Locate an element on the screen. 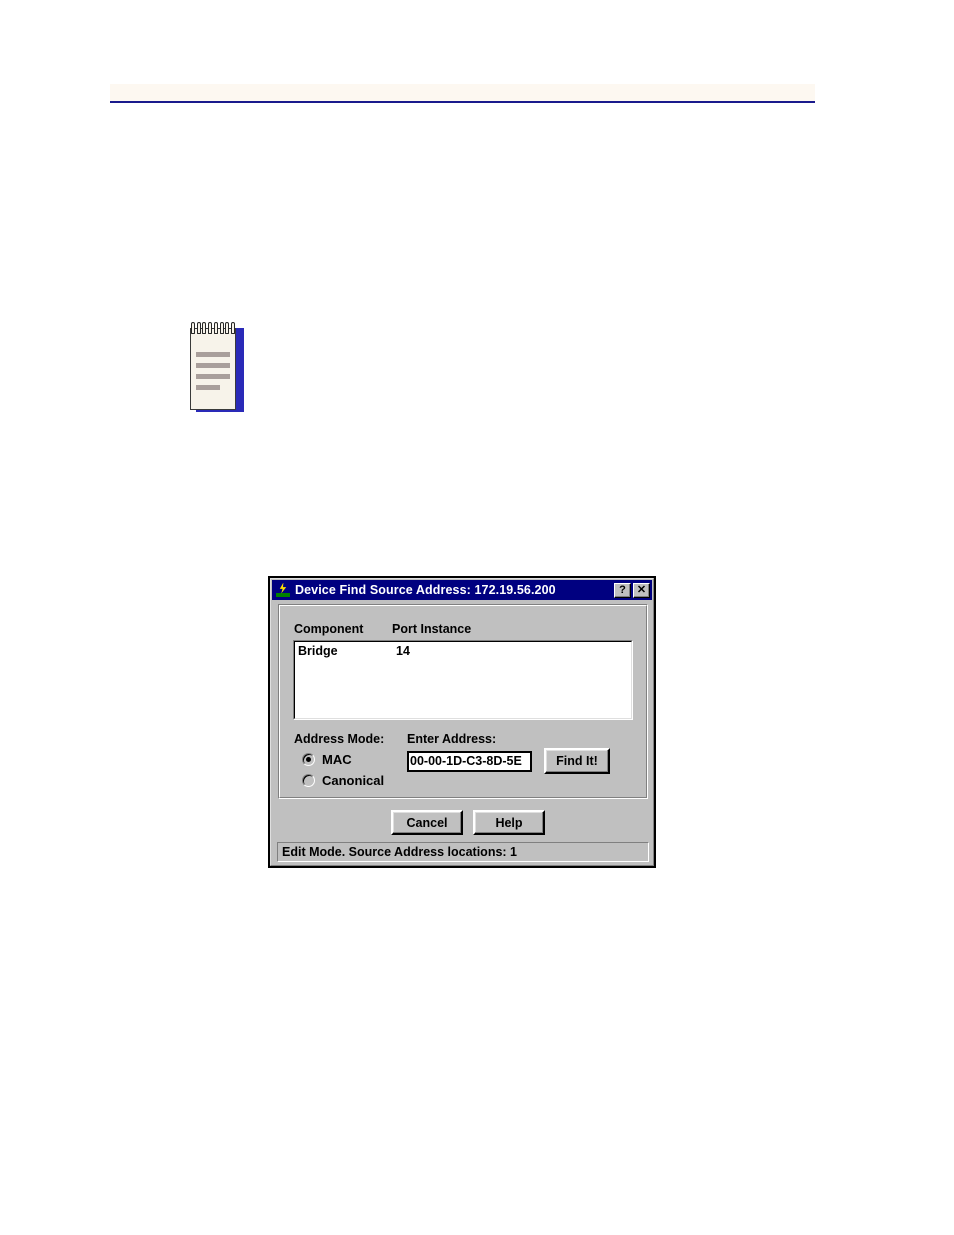  note-spiral-binding is located at coordinates (213, 328).